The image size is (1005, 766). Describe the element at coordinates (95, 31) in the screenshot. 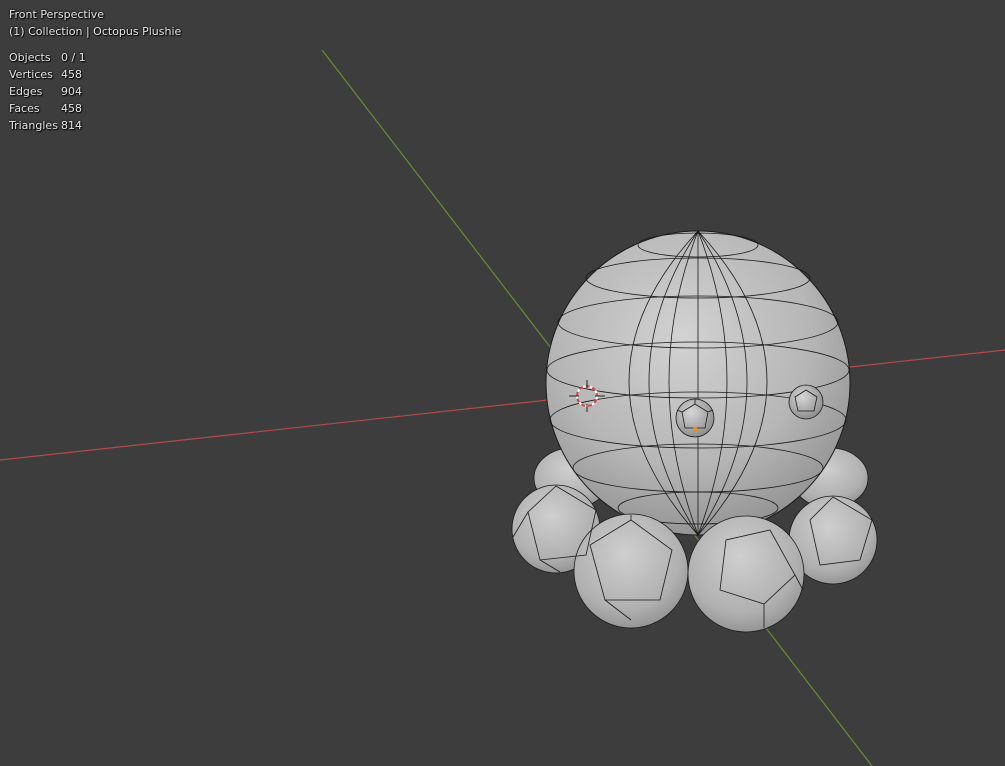

I see `collection-info: (1) Collection | Octopus Plushie` at that location.